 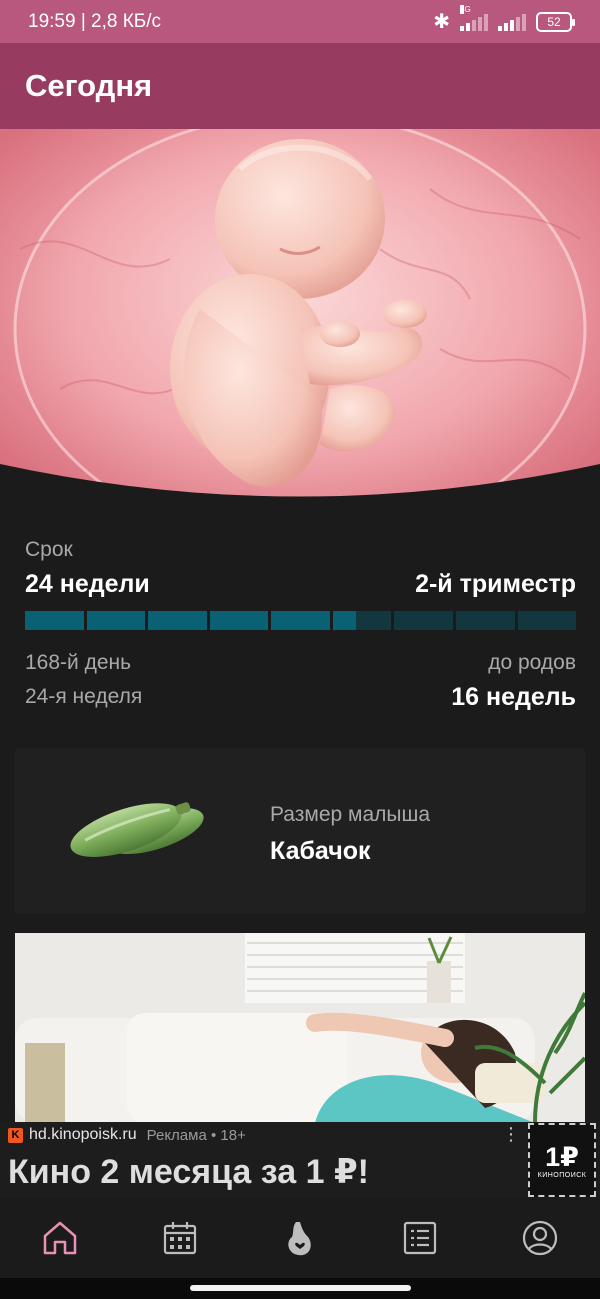 I want to click on signal-icon, so click(x=512, y=22).